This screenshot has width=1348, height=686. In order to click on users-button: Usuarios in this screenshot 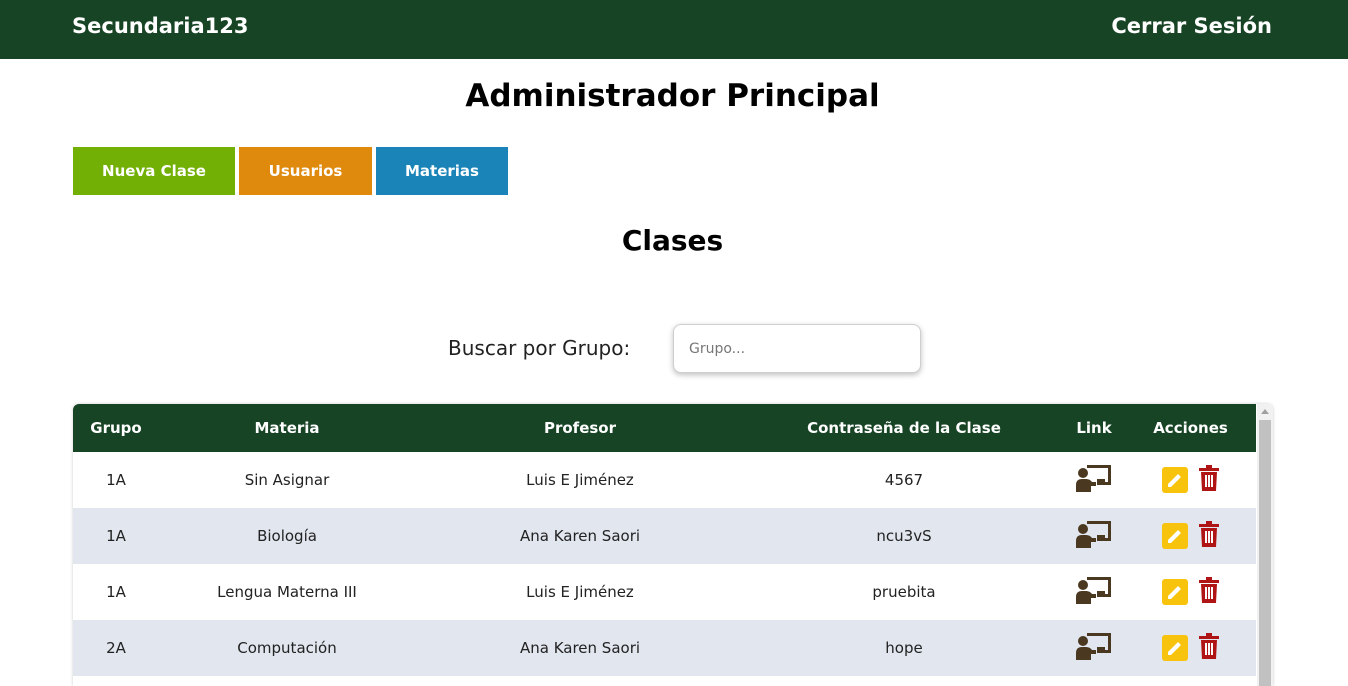, I will do `click(305, 171)`.